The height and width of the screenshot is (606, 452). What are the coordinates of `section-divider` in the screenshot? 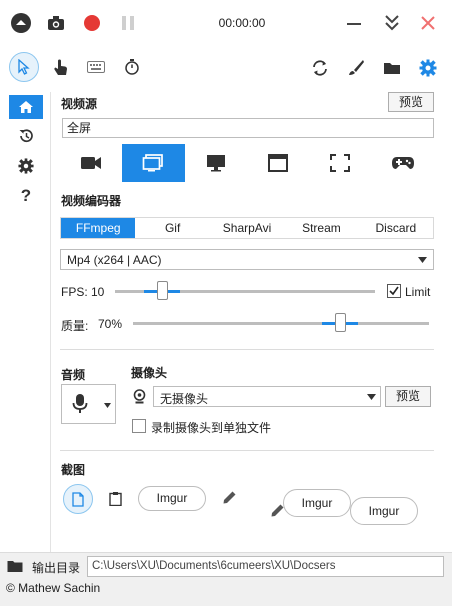 It's located at (247, 349).